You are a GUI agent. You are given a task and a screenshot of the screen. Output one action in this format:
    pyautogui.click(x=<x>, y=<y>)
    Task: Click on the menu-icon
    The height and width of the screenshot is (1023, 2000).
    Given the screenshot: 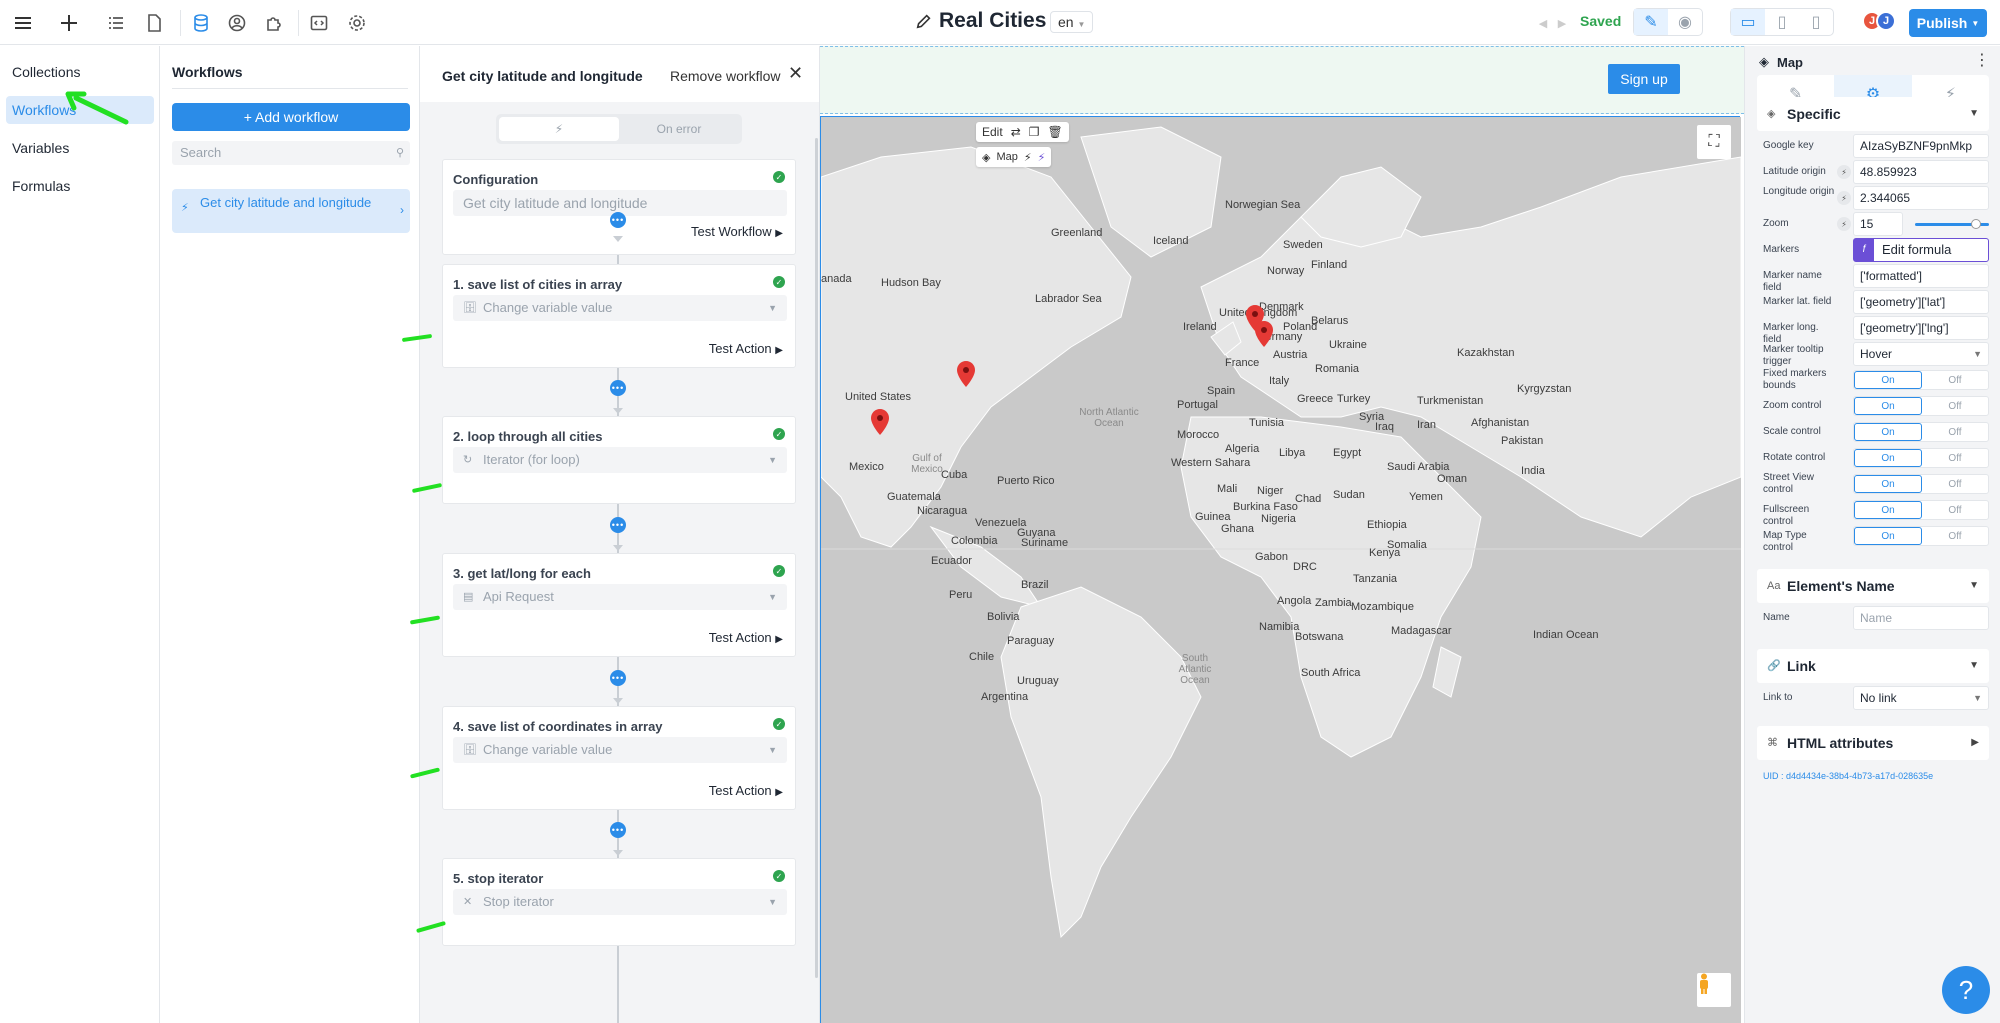 What is the action you would take?
    pyautogui.click(x=23, y=23)
    